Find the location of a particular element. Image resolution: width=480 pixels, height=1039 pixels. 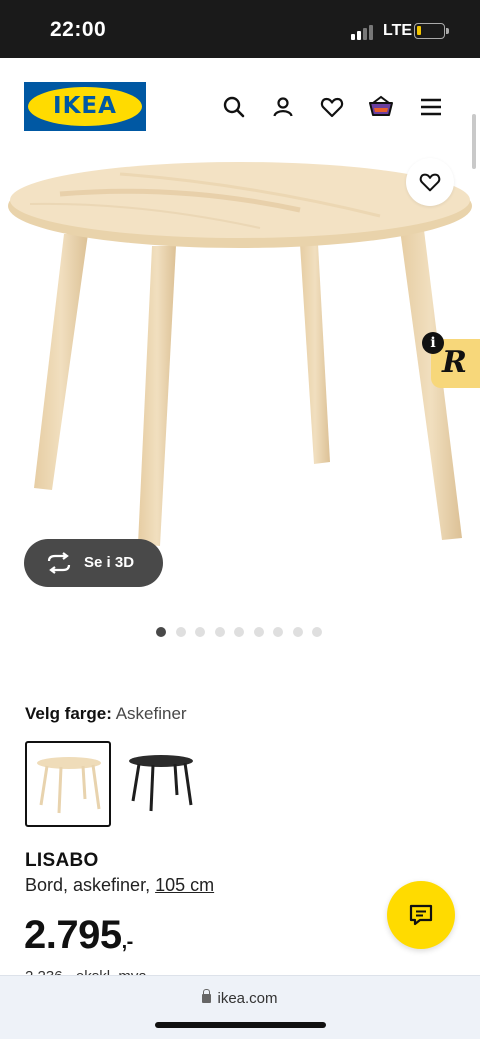

color-value: Askefiner is located at coordinates (151, 713).